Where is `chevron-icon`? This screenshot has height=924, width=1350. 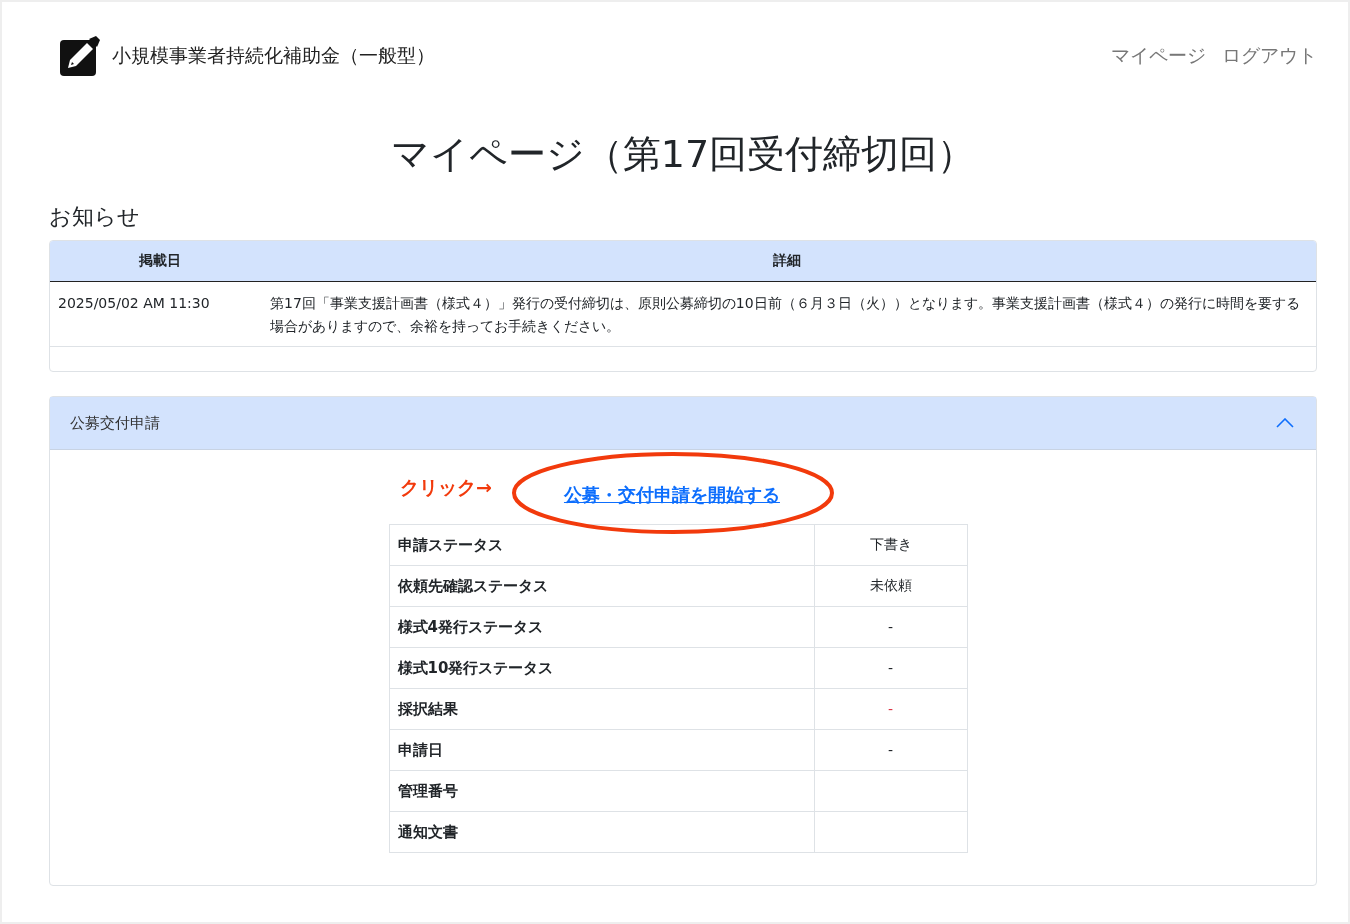
chevron-icon is located at coordinates (1285, 423).